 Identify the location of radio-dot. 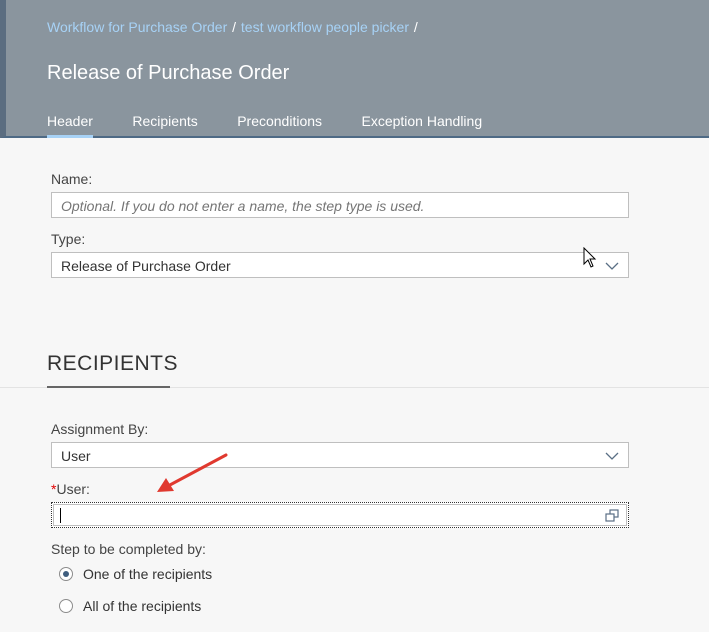
(66, 574).